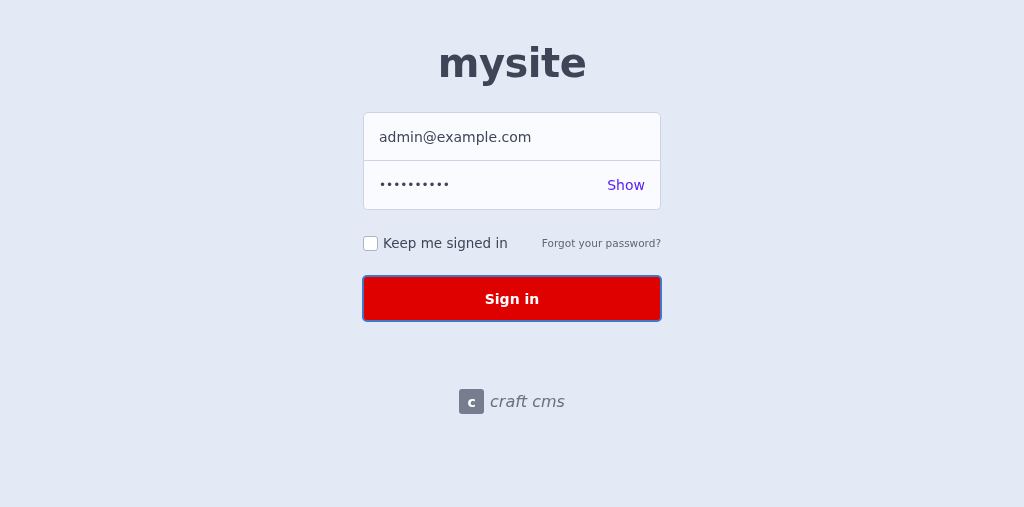 This screenshot has width=1024, height=507. Describe the element at coordinates (370, 243) in the screenshot. I see `checkbox` at that location.